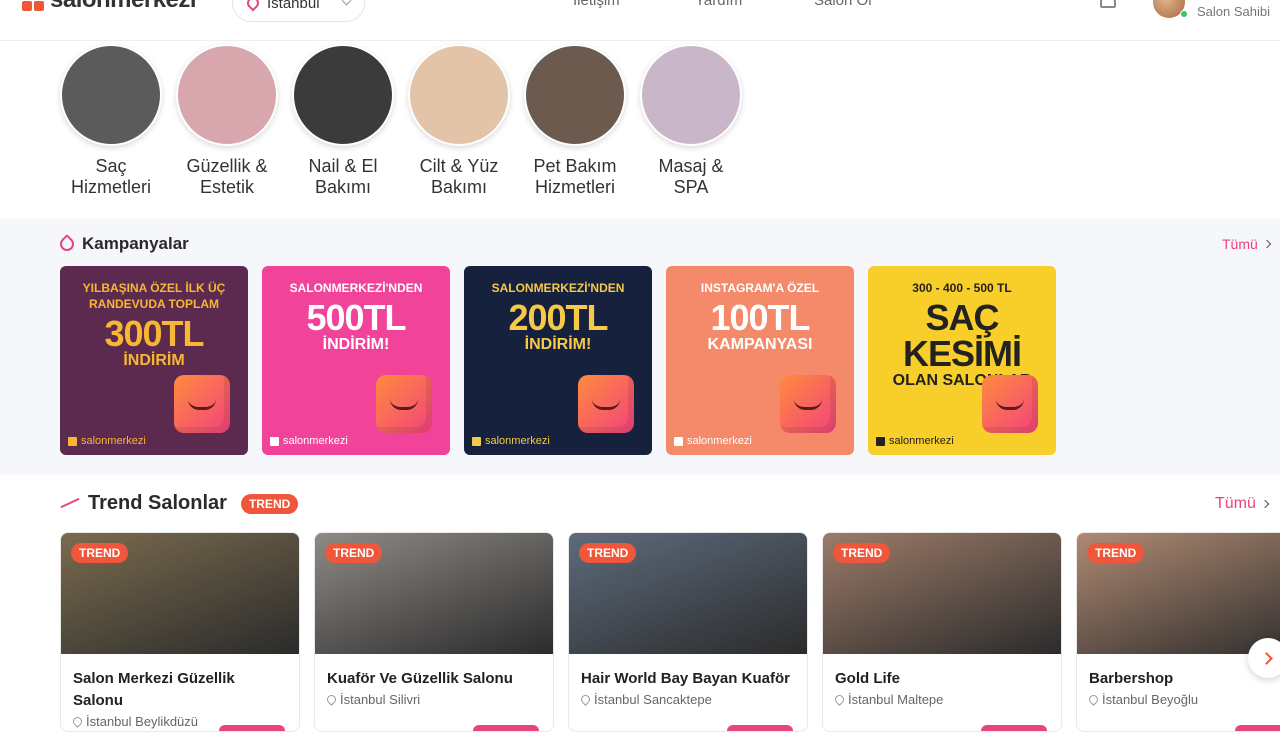 The image size is (1280, 732). What do you see at coordinates (70, 504) in the screenshot?
I see `trending-up-icon` at bounding box center [70, 504].